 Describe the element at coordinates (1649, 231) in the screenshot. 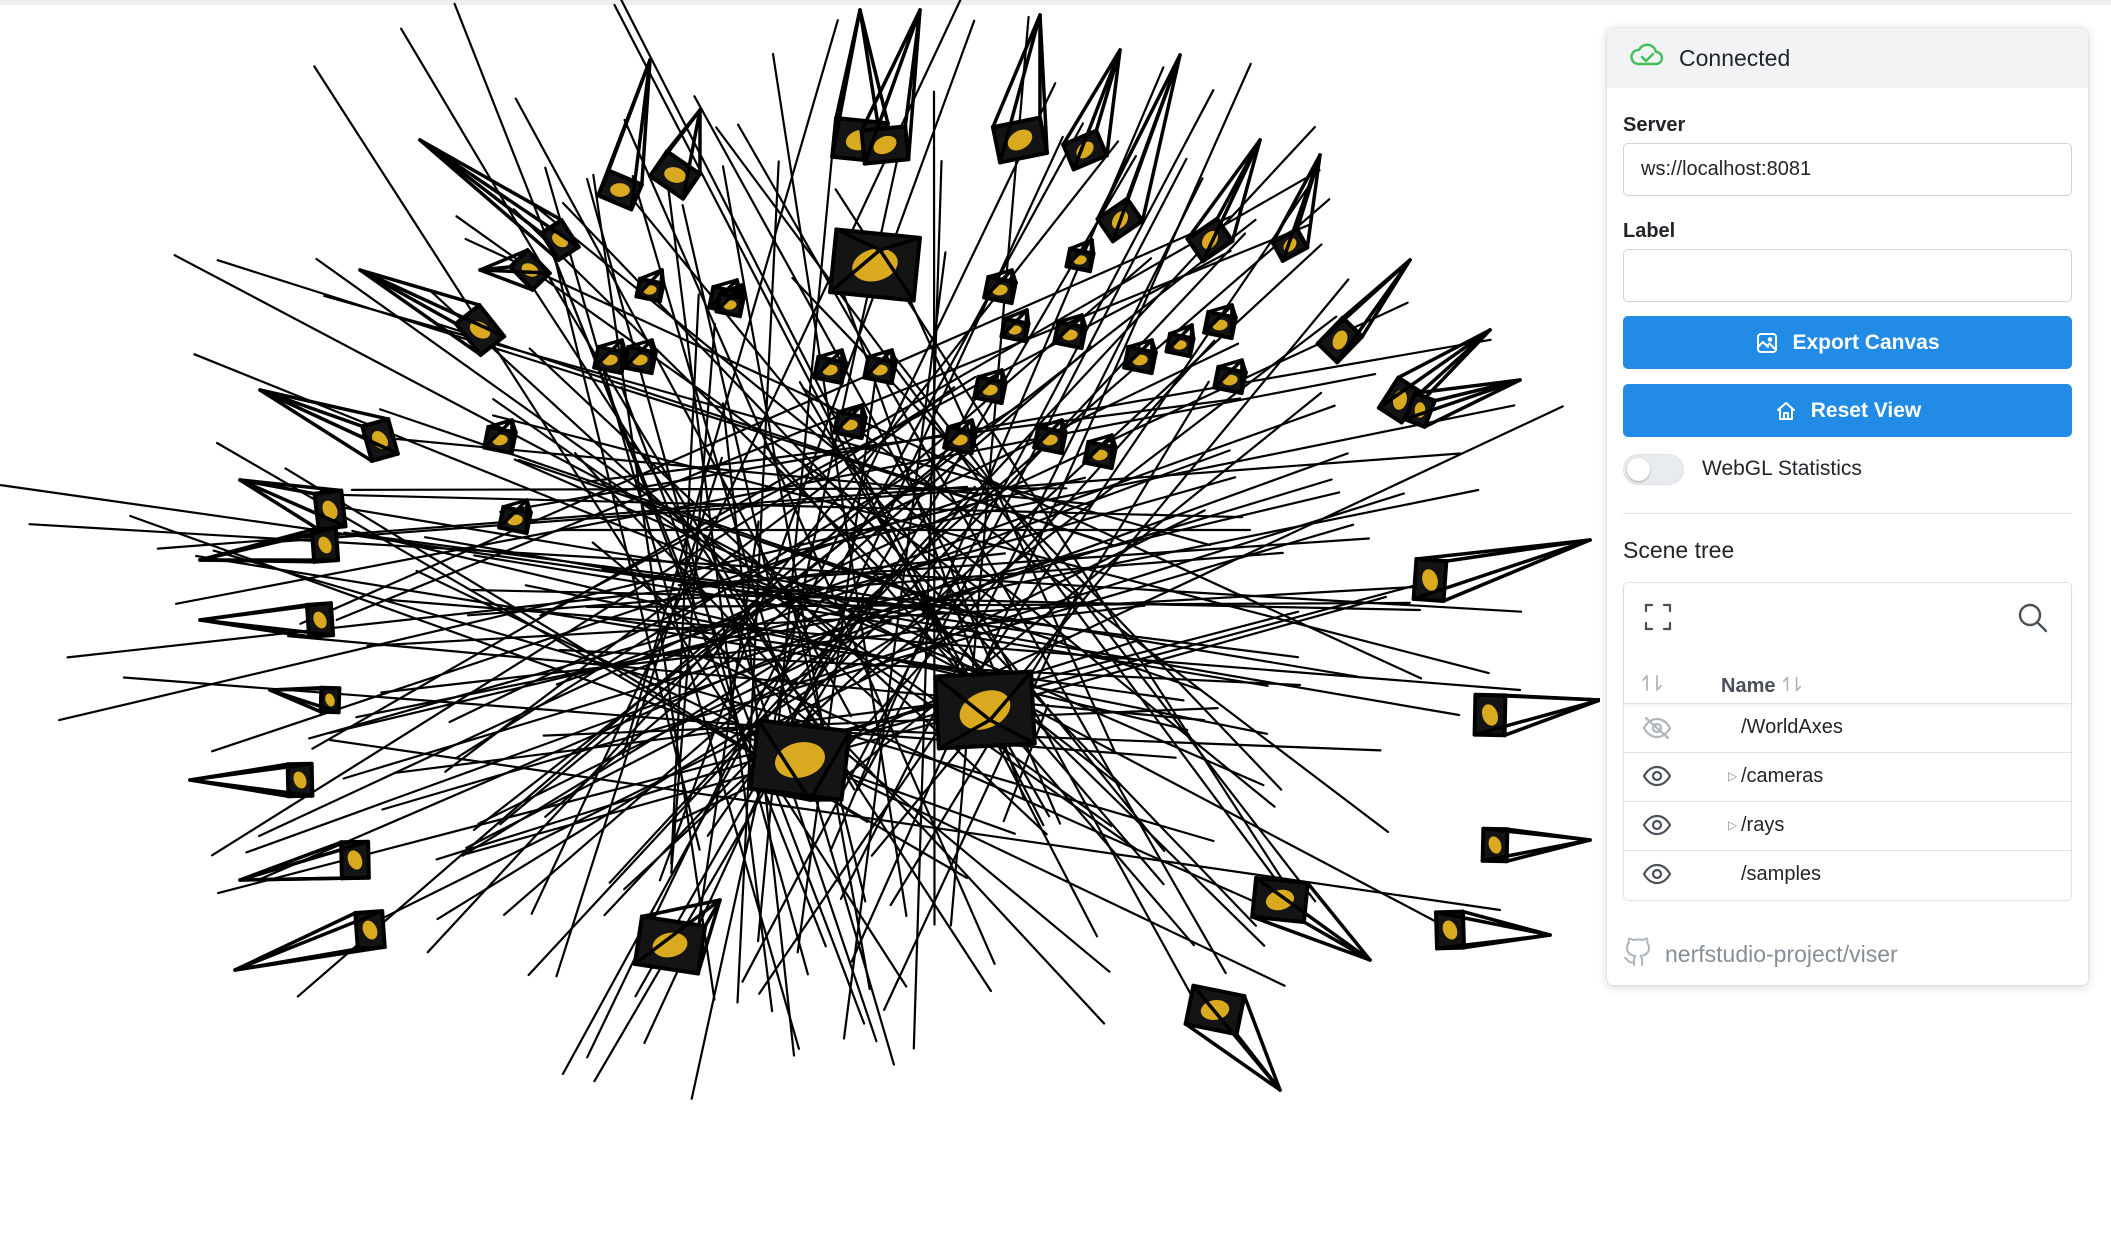

I see `label-label: Label` at that location.